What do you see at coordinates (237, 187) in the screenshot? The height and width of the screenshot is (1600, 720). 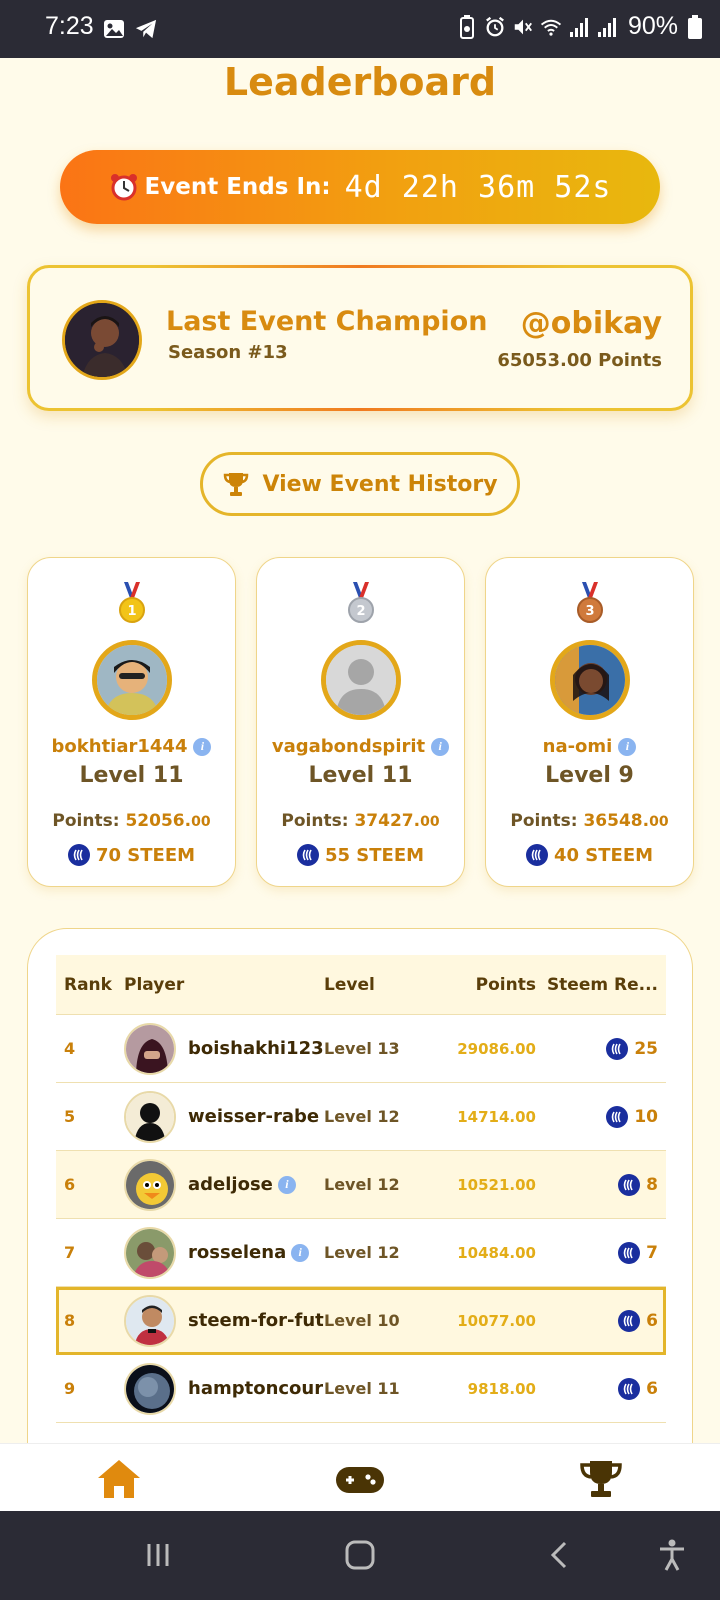 I see `countdown-label: Event Ends In:` at bounding box center [237, 187].